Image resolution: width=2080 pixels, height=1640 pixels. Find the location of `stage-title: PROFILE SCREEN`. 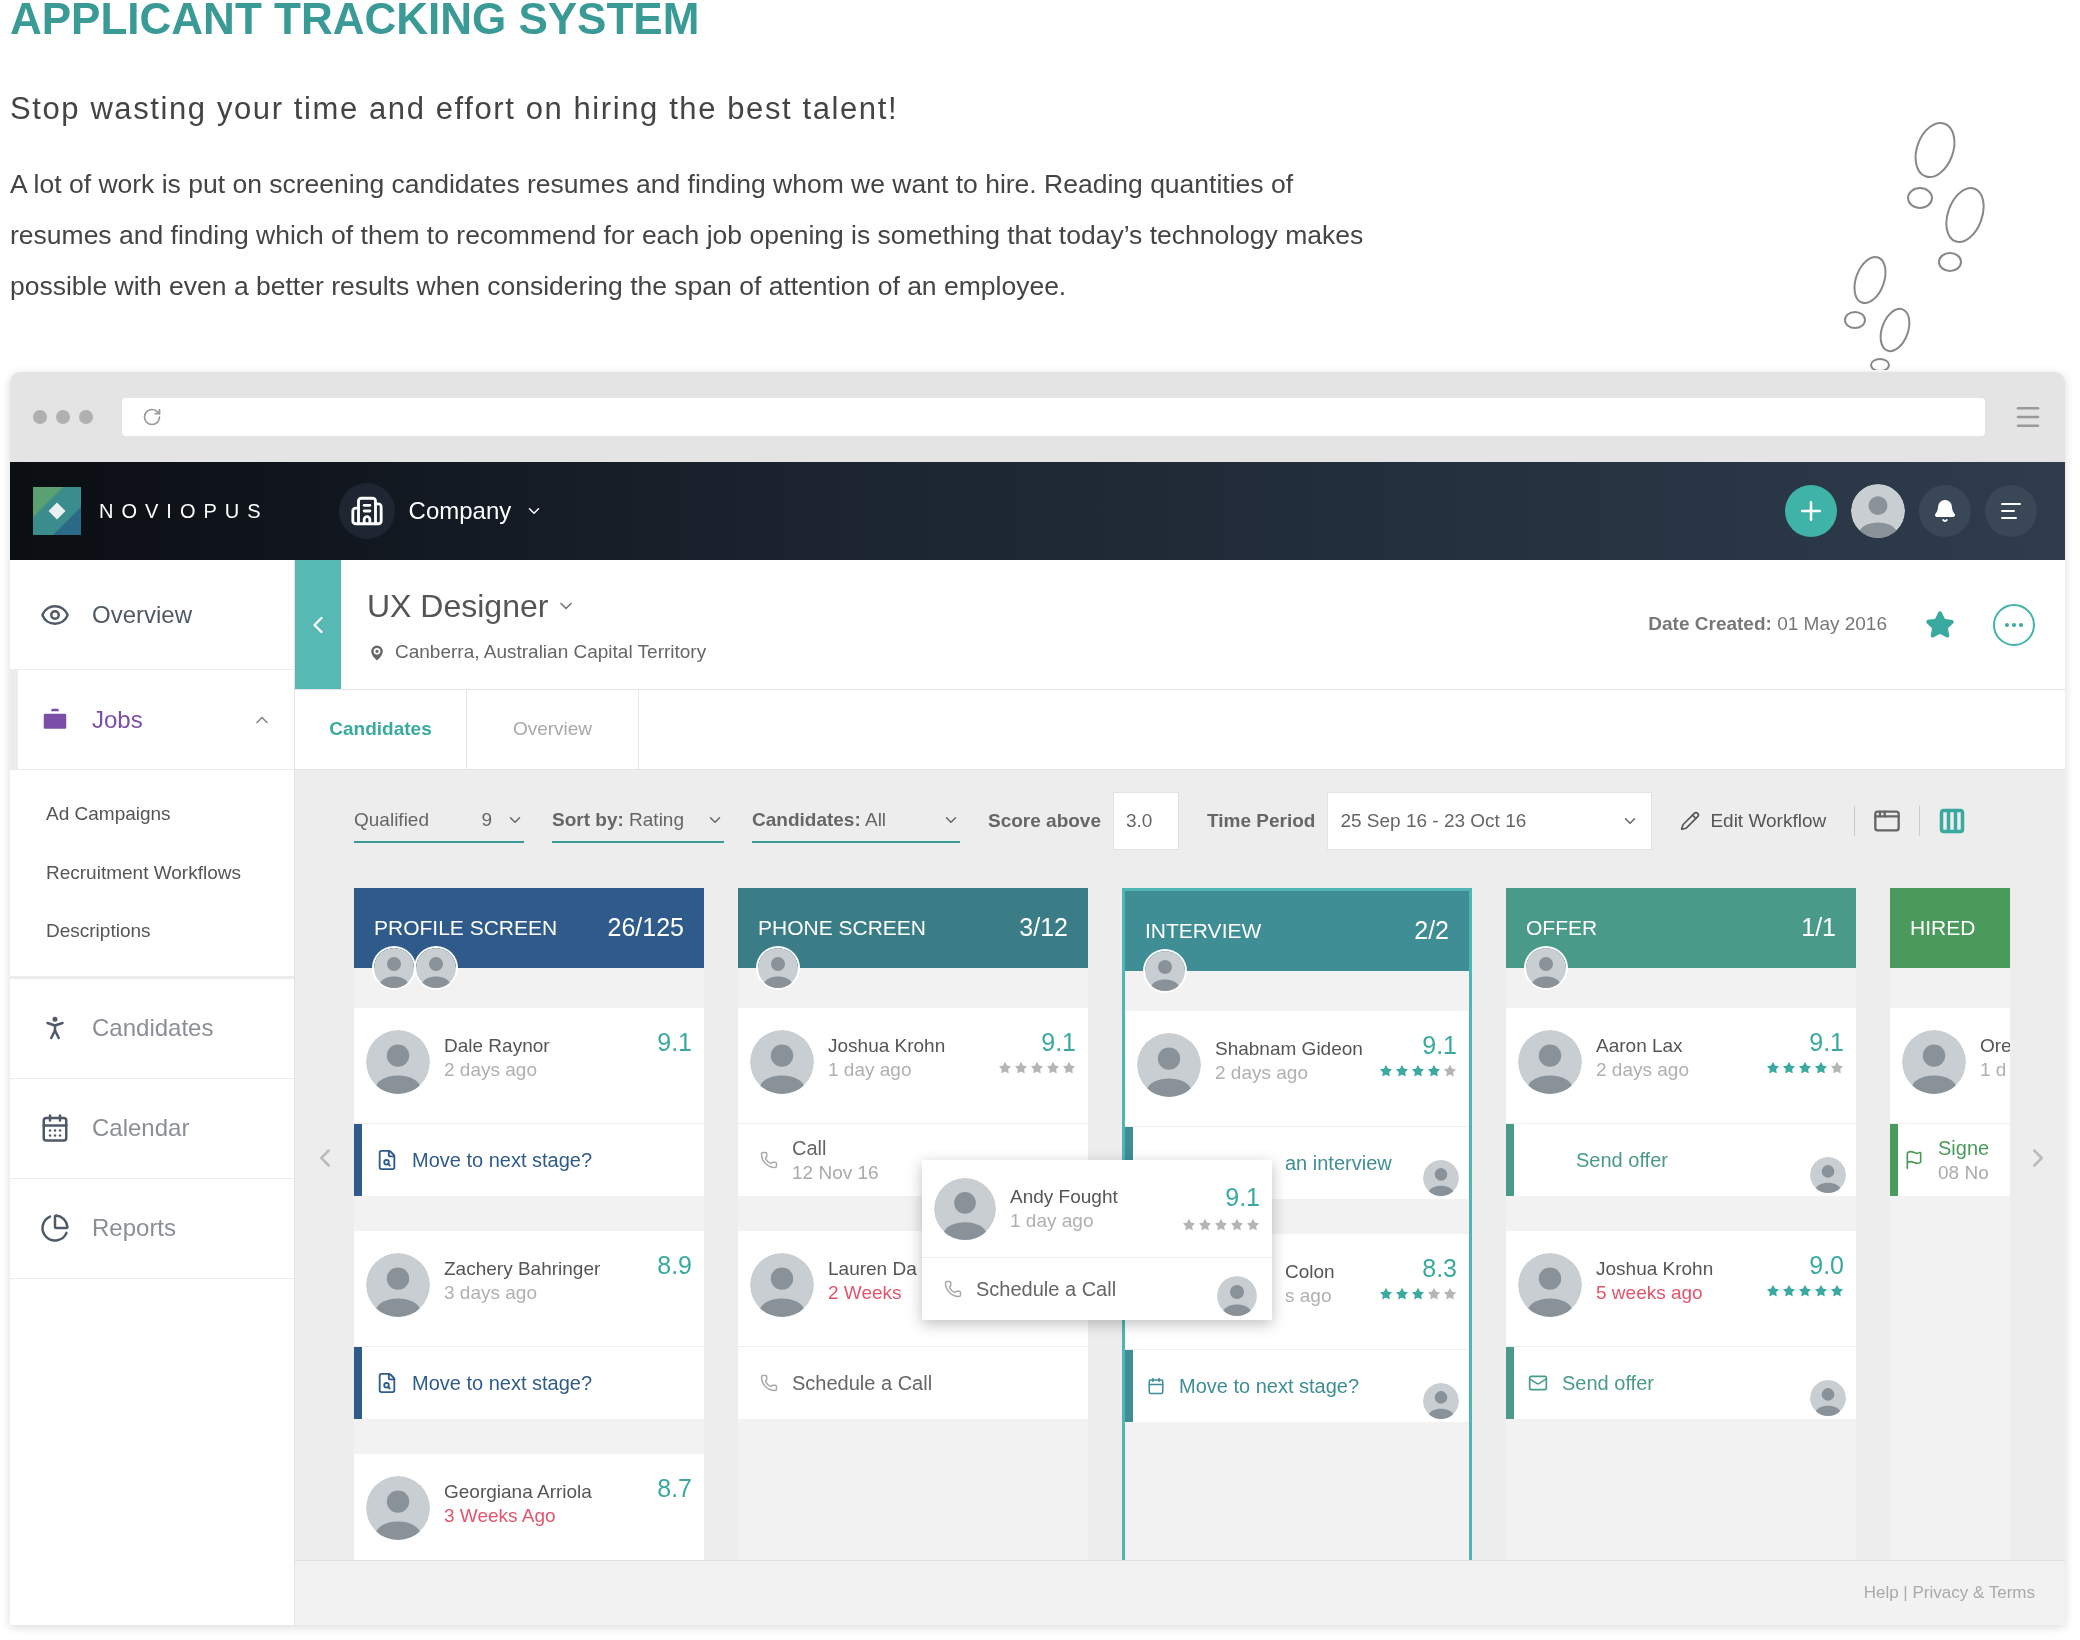

stage-title: PROFILE SCREEN is located at coordinates (466, 928).